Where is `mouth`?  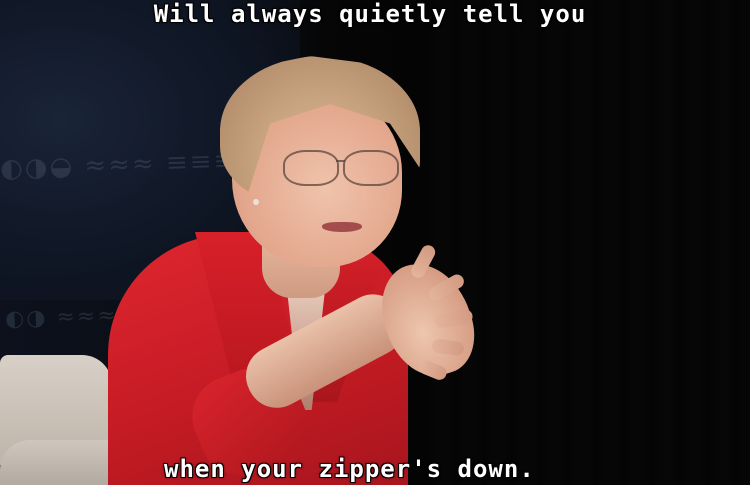
mouth is located at coordinates (342, 227).